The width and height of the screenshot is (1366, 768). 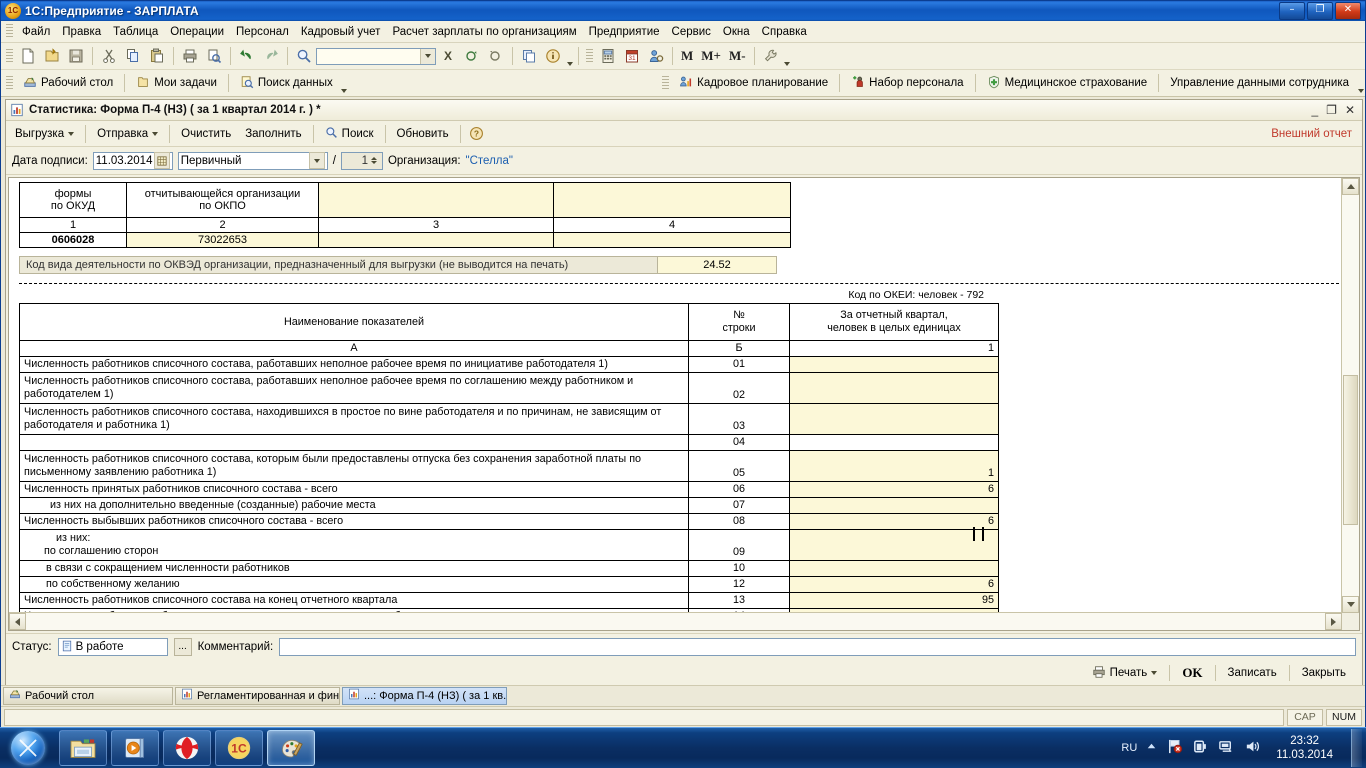 What do you see at coordinates (316, 160) in the screenshot?
I see `chevron-down-icon` at bounding box center [316, 160].